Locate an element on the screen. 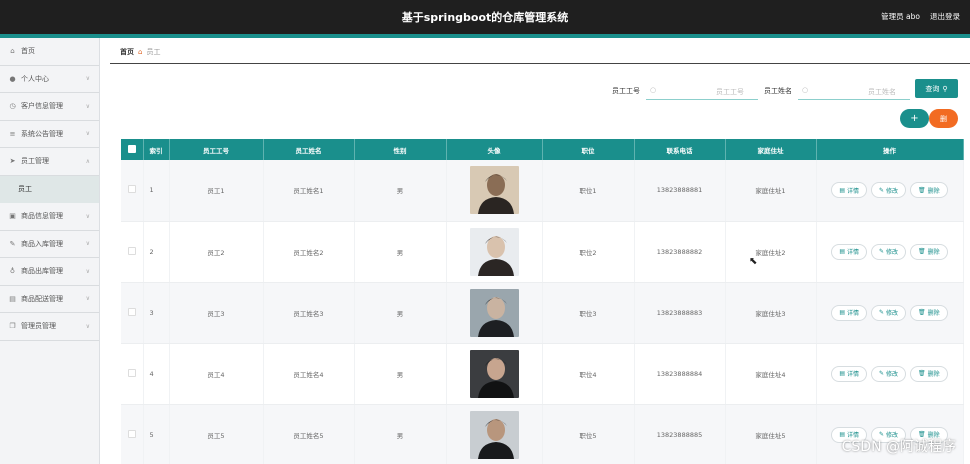 The image size is (970, 464). search-employee-id: 员工工号 ○ 员工工号 is located at coordinates (685, 91).